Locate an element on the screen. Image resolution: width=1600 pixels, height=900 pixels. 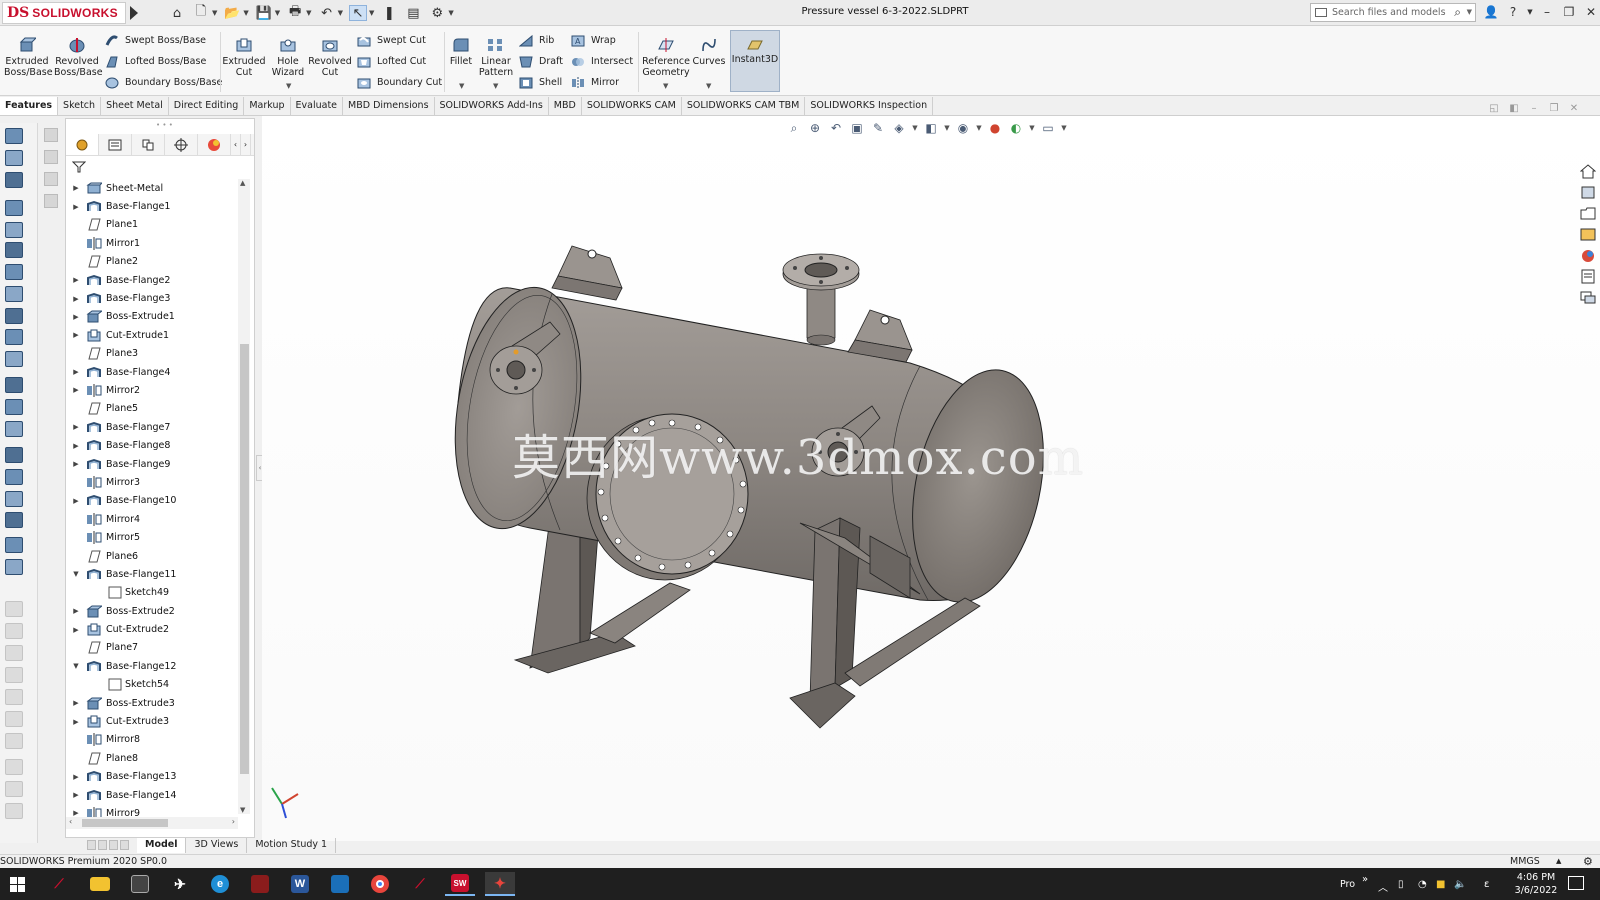
file-explorer-icon is located at coordinates (1588, 213).